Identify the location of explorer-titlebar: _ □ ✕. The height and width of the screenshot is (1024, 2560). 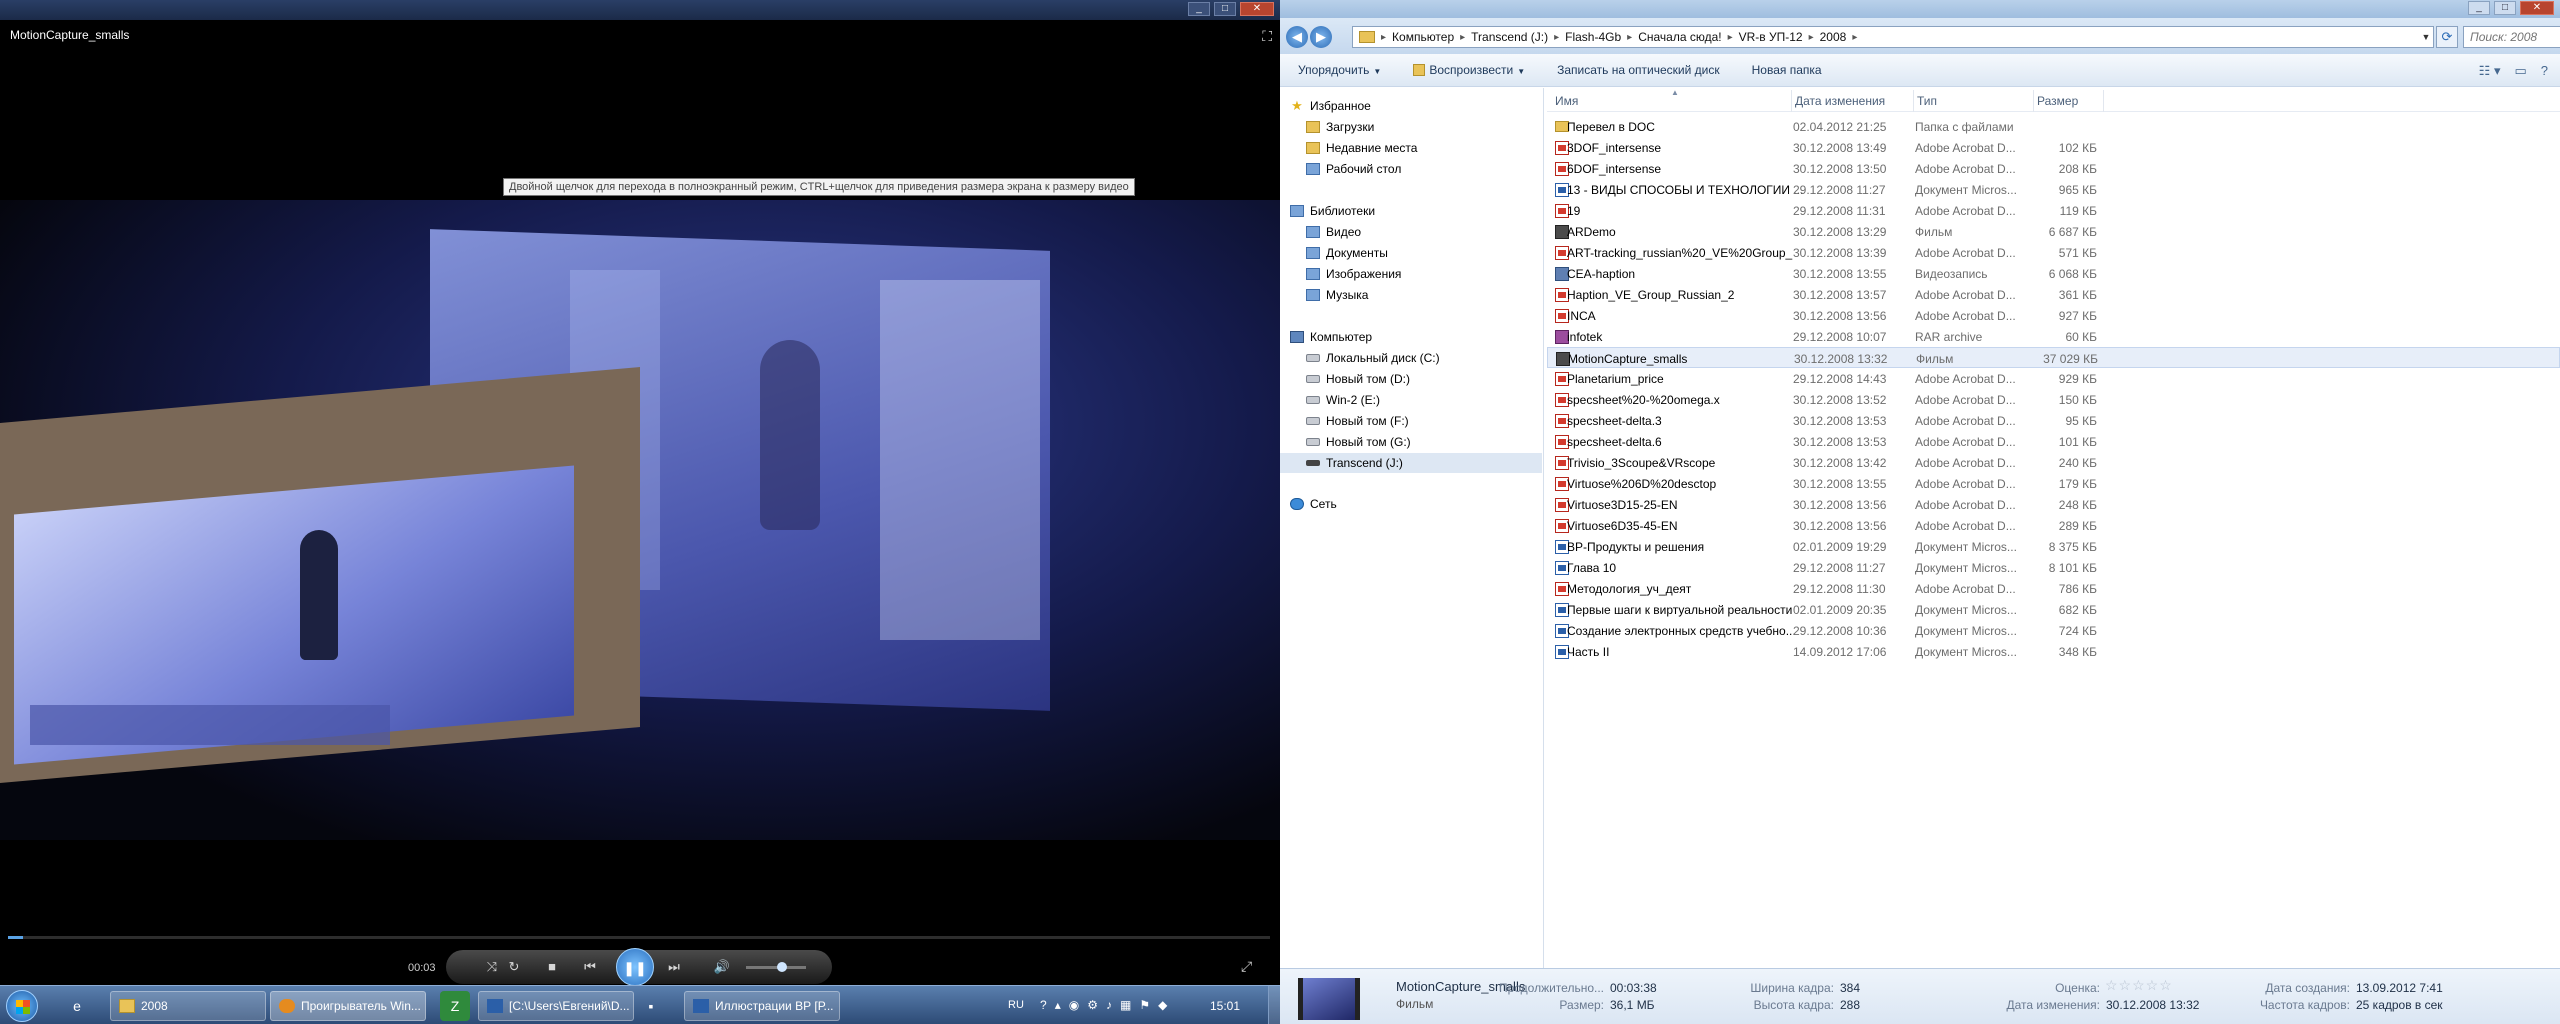
(1920, 9).